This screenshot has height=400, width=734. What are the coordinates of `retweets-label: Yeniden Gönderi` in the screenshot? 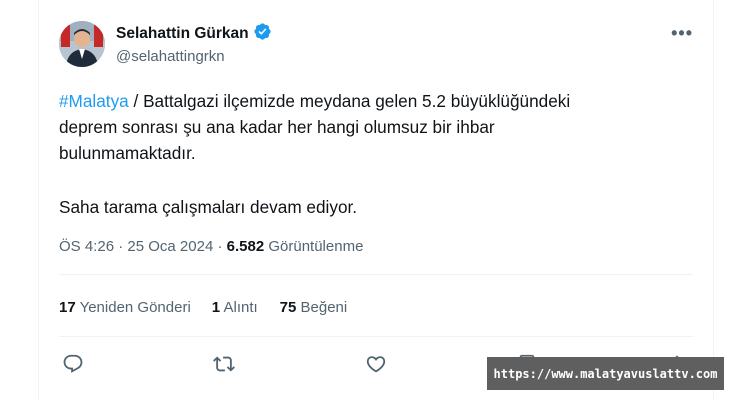 It's located at (133, 307).